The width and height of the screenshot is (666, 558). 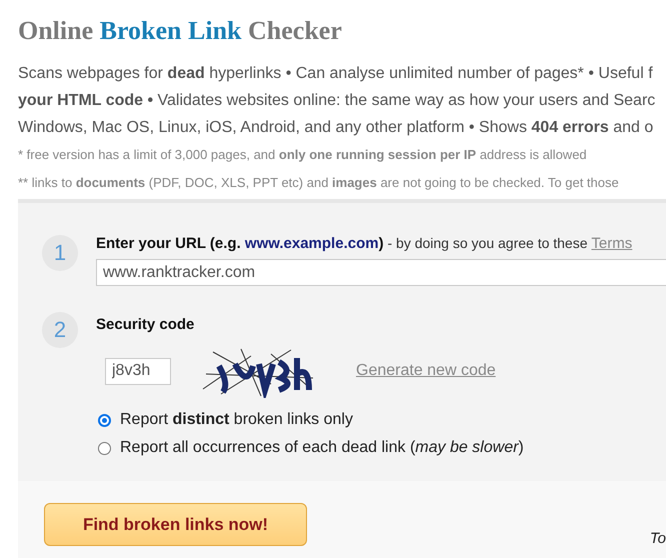 What do you see at coordinates (381, 272) in the screenshot?
I see `url-field: www.ranktracker.com` at bounding box center [381, 272].